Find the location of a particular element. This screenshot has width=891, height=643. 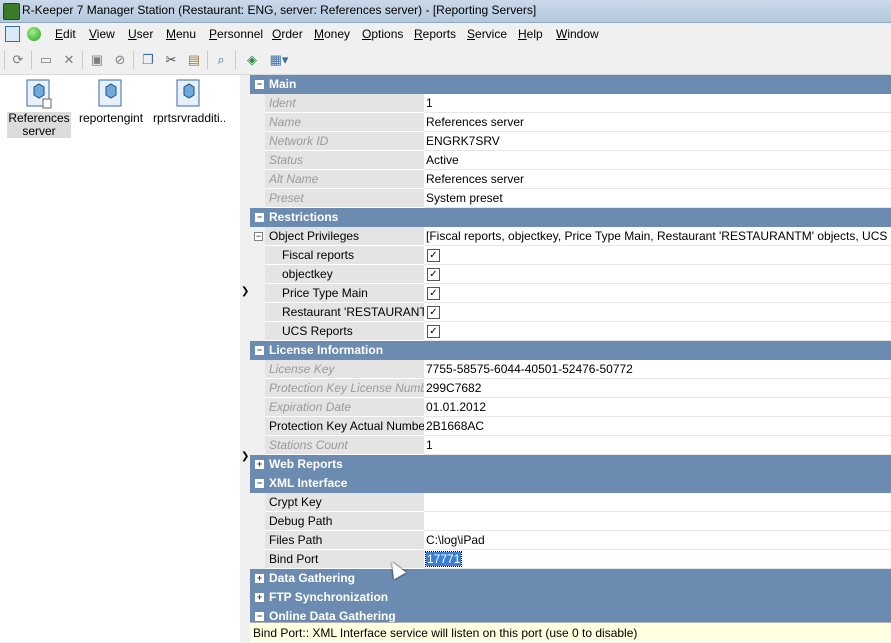

app-icon is located at coordinates (11, 11).